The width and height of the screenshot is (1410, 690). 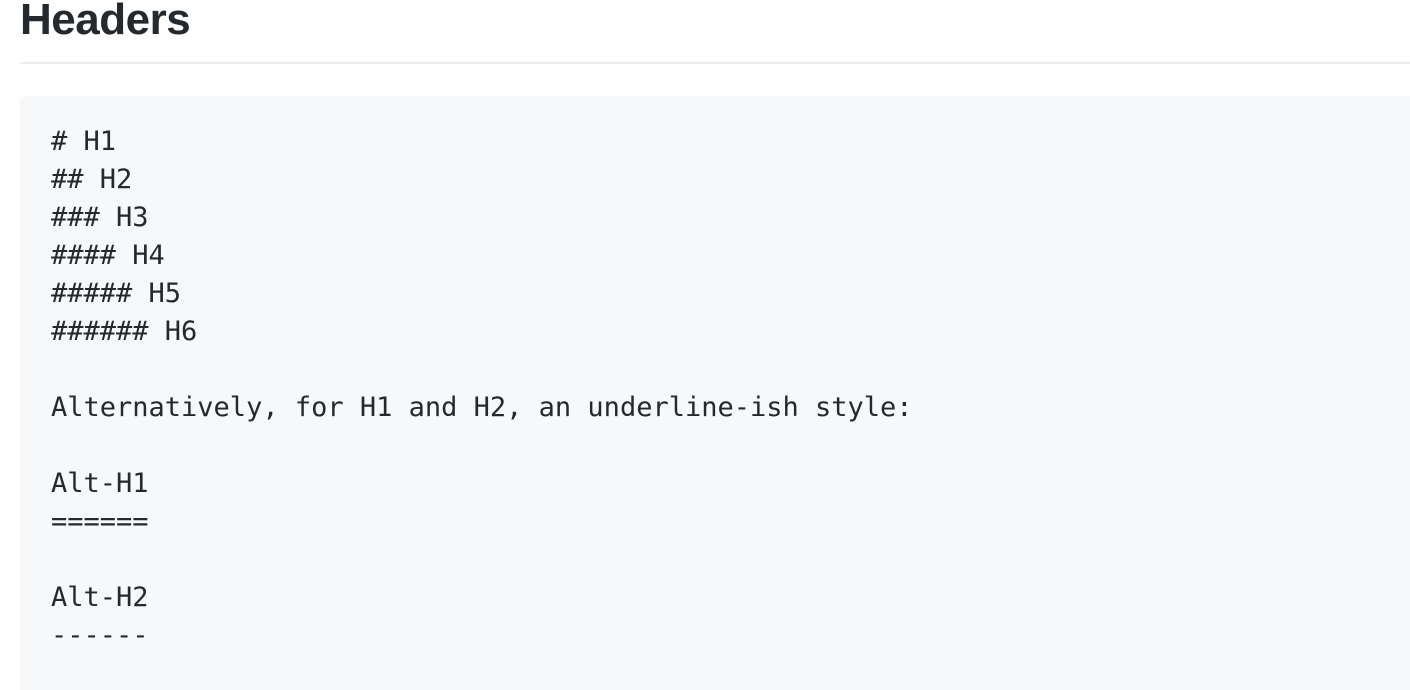 What do you see at coordinates (100, 521) in the screenshot?
I see `code-line: ======` at bounding box center [100, 521].